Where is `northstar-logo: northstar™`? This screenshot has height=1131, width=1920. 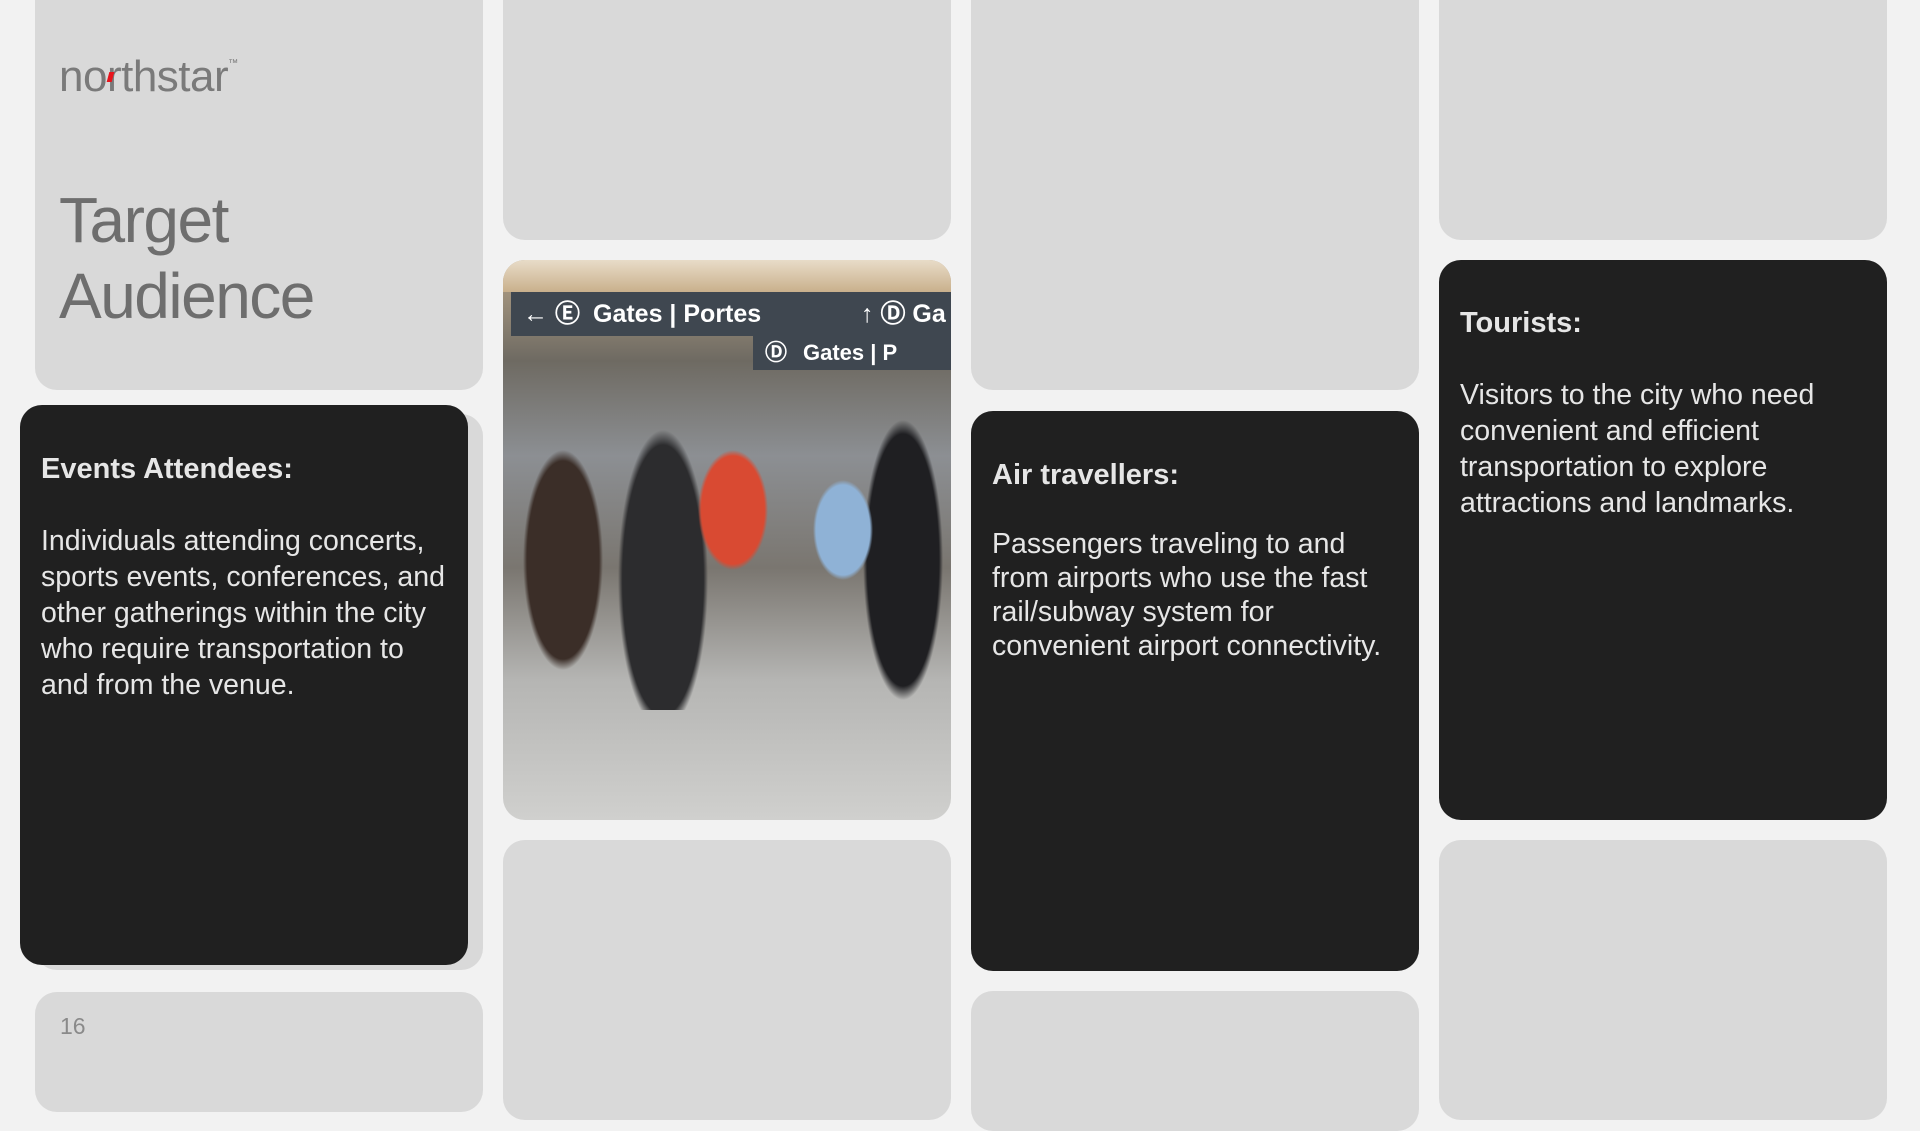
northstar-logo: northstar™ is located at coordinates (148, 76).